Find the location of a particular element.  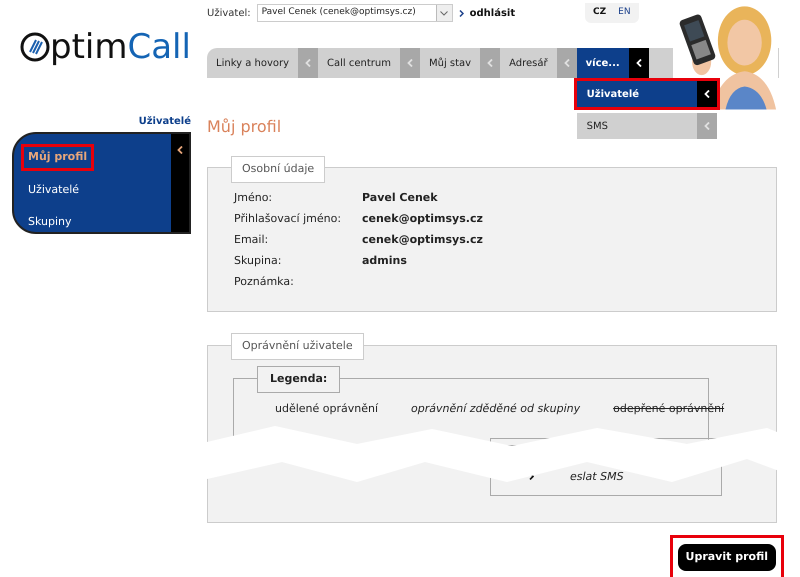

sidebar-heading: Uživatelé is located at coordinates (165, 122).